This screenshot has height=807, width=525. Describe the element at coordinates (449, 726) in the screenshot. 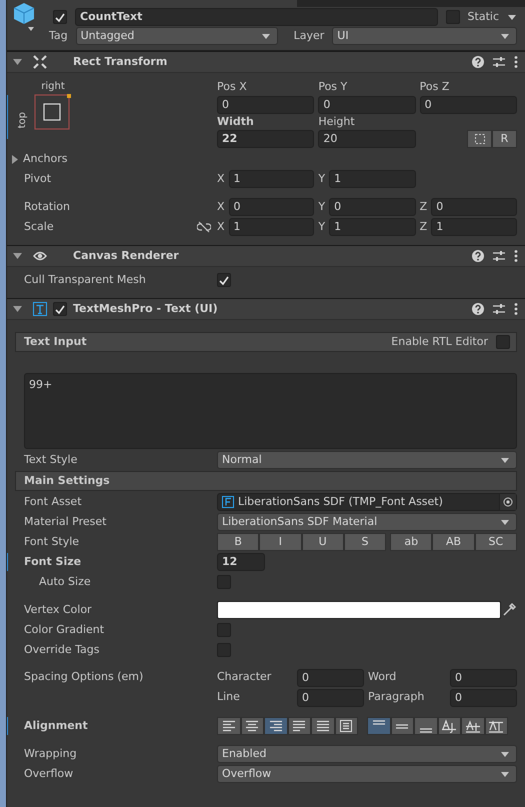

I see `alignment-baseline-button` at that location.